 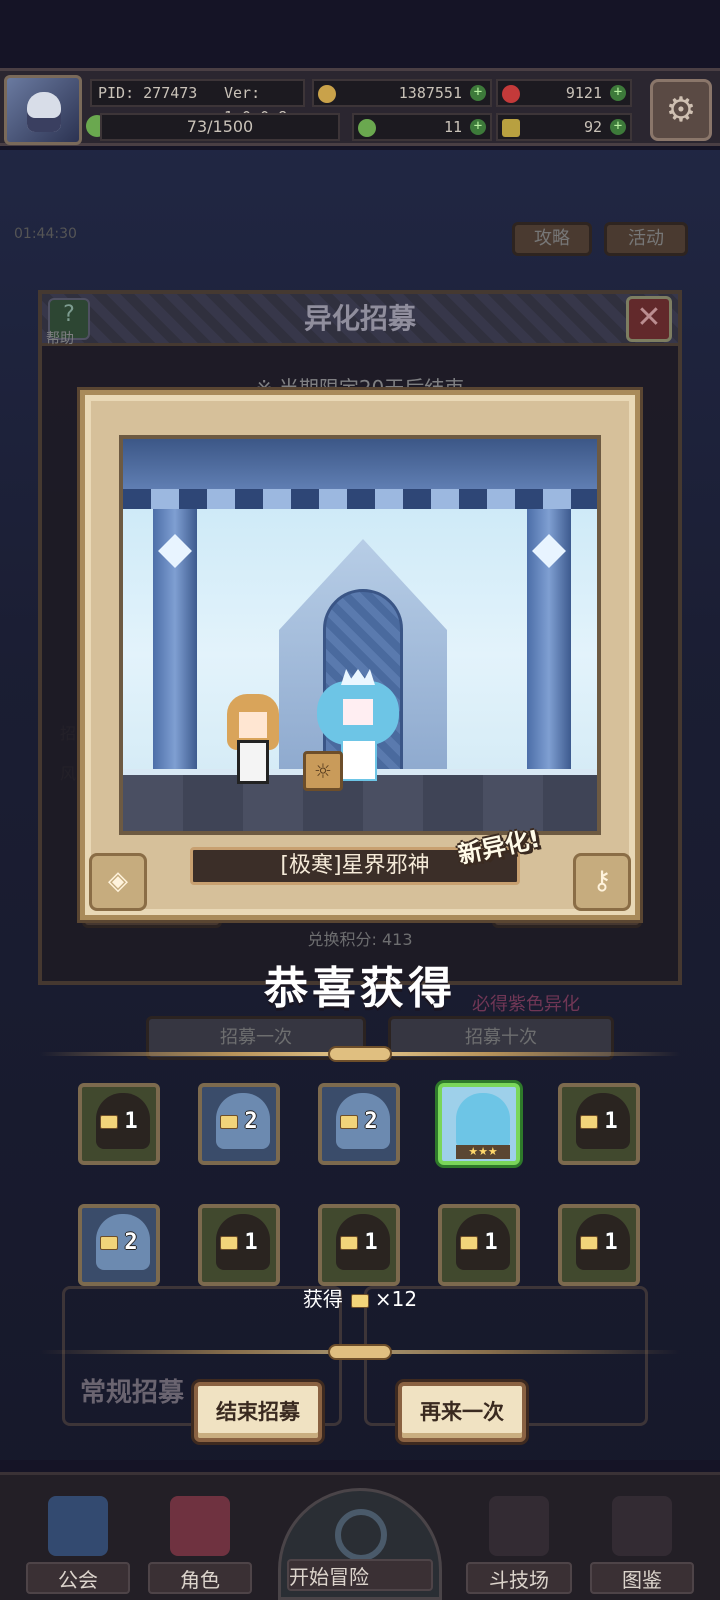 What do you see at coordinates (367, 128) in the screenshot?
I see `clover-small-icon` at bounding box center [367, 128].